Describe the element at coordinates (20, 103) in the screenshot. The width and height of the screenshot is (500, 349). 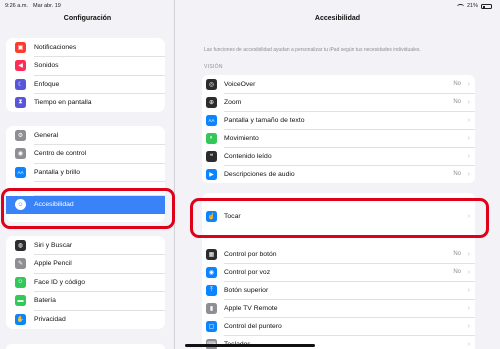
I see `hourglass-icon: ⧗` at that location.